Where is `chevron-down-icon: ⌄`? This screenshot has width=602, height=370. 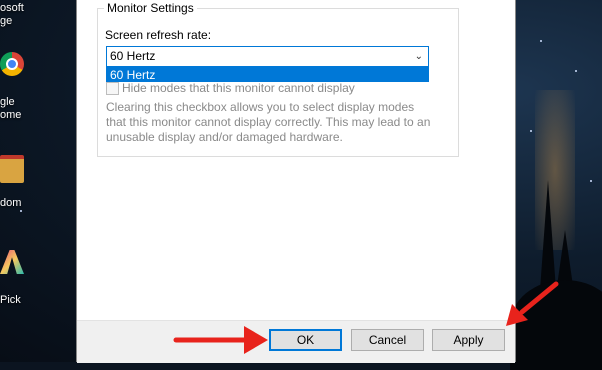
chevron-down-icon: ⌄ is located at coordinates (418, 56).